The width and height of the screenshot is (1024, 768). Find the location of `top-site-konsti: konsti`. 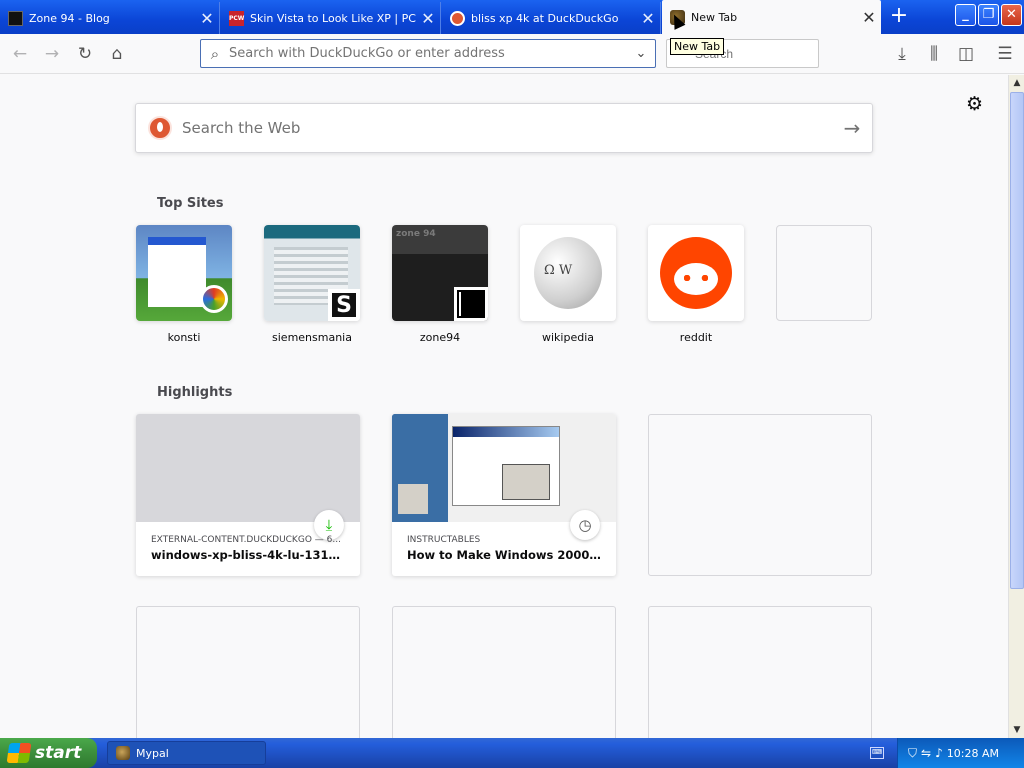

top-site-konsti: konsti is located at coordinates (184, 284).